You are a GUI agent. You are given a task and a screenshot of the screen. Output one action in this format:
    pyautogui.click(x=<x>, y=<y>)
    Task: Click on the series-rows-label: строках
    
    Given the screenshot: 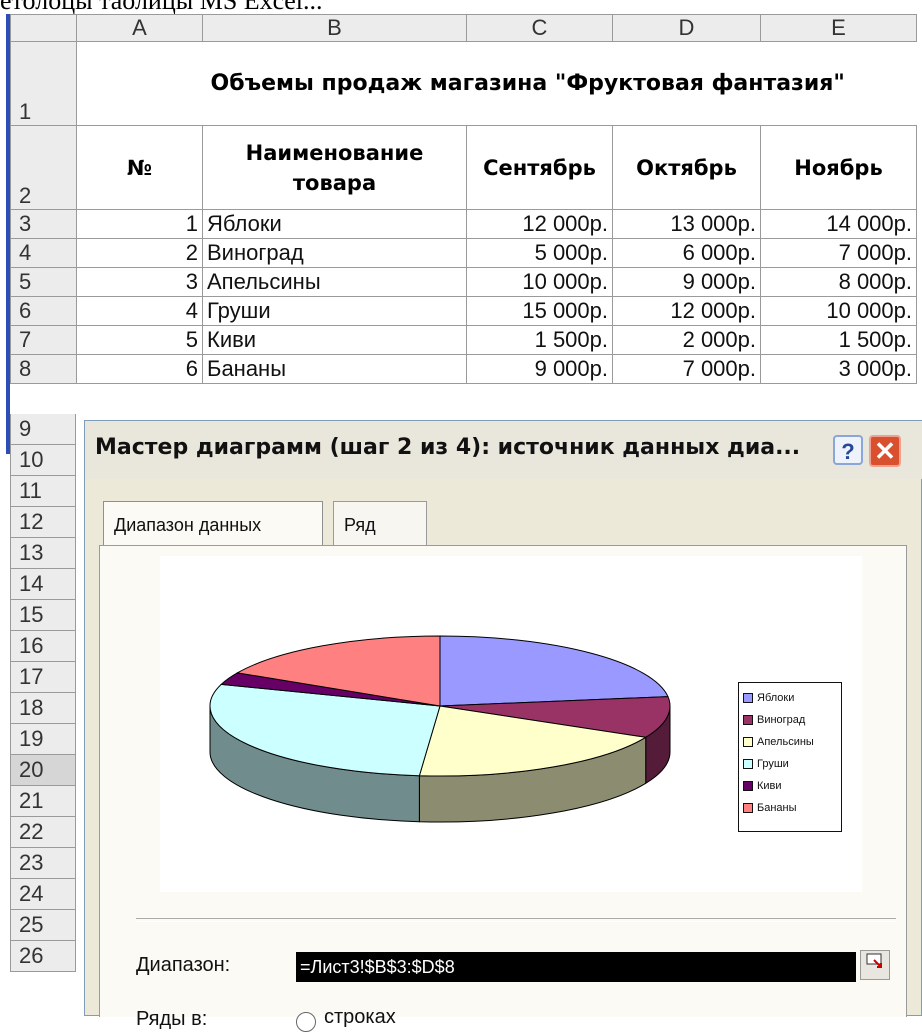 What is the action you would take?
    pyautogui.click(x=360, y=1017)
    